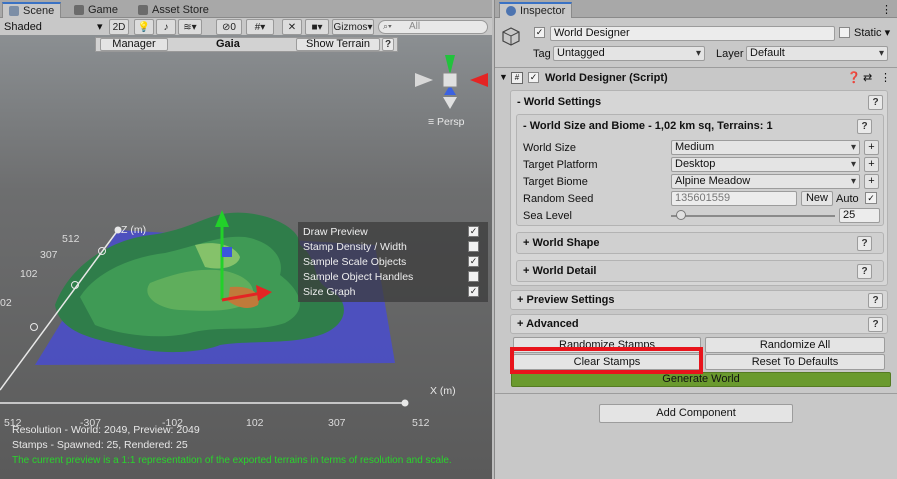 The width and height of the screenshot is (897, 479). What do you see at coordinates (765, 164) in the screenshot?
I see `target-platform-dropdown: Desktop` at bounding box center [765, 164].